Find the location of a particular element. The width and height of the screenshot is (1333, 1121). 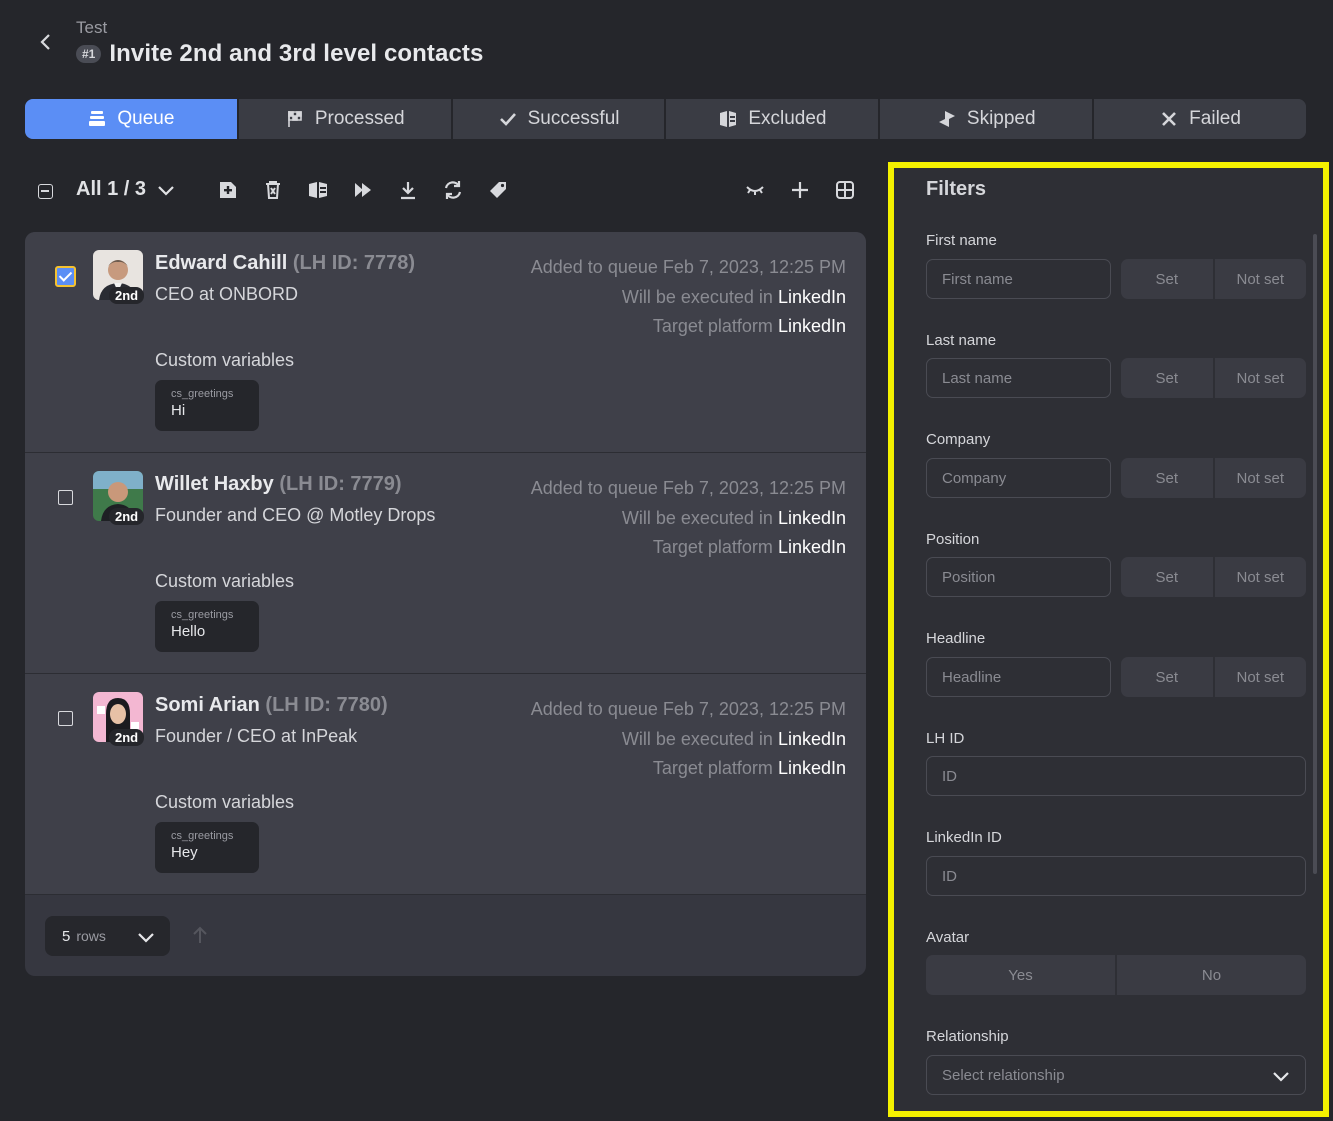

headline-set-toggle: Set Not set is located at coordinates (1213, 677).